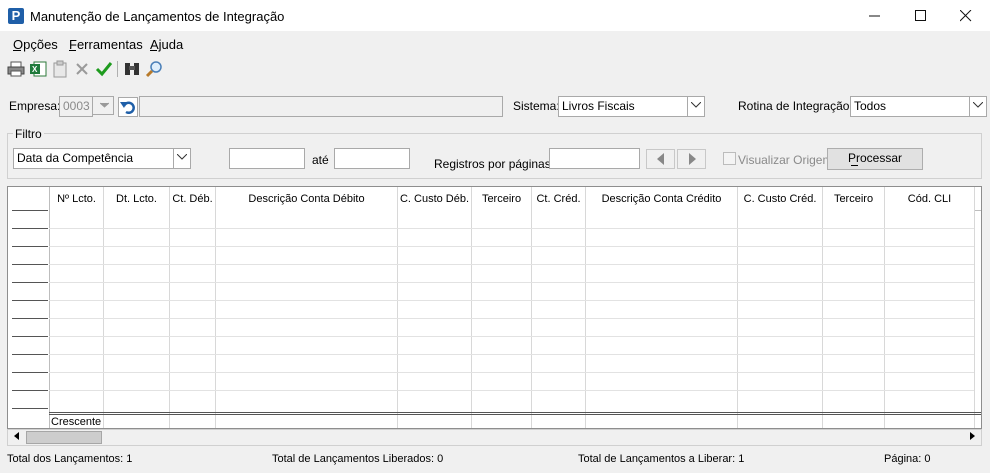  What do you see at coordinates (358, 459) in the screenshot?
I see `status-total-liberados: Total de Lançamentos Liberados: 0` at bounding box center [358, 459].